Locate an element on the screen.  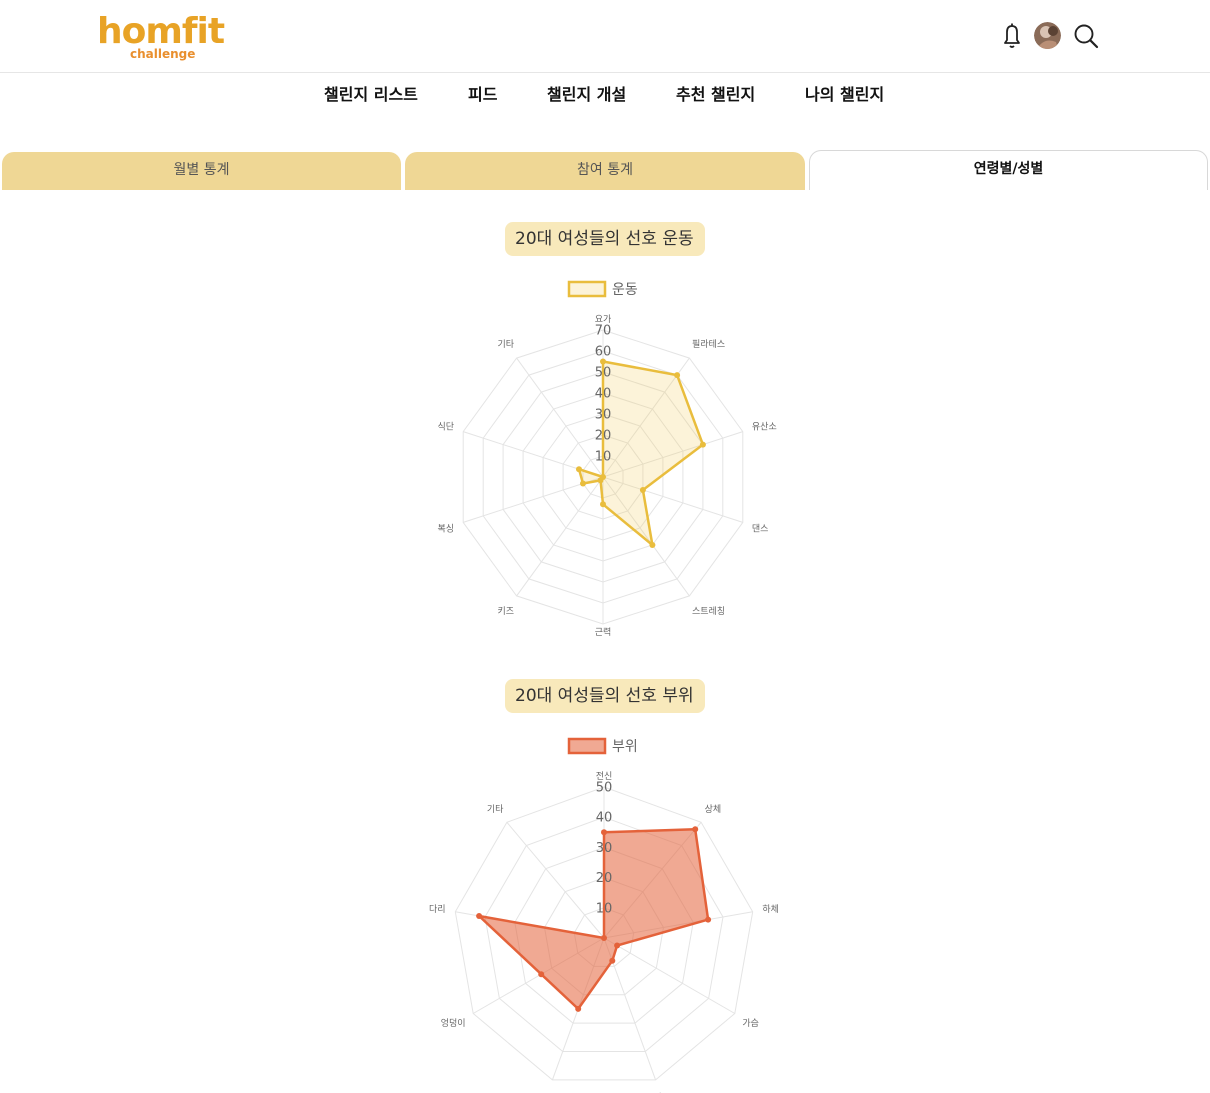
exercise-tick-label: 40 is located at coordinates (603, 394).